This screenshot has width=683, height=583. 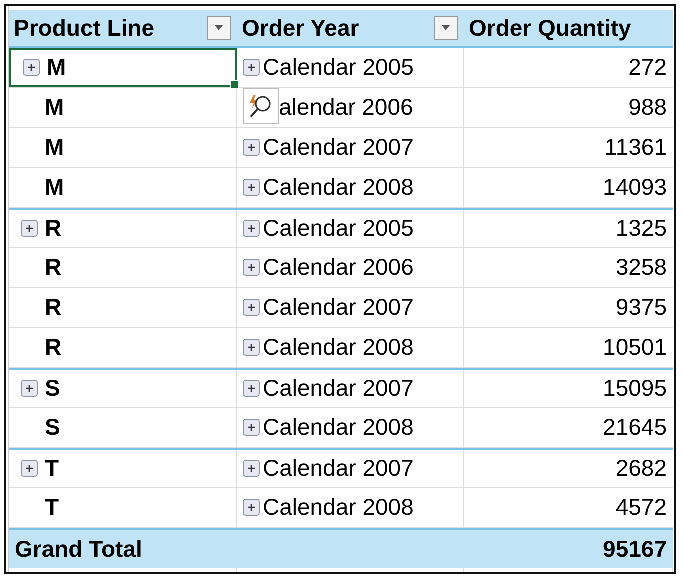 I want to click on order-quantity-cell: 21645, so click(x=635, y=427).